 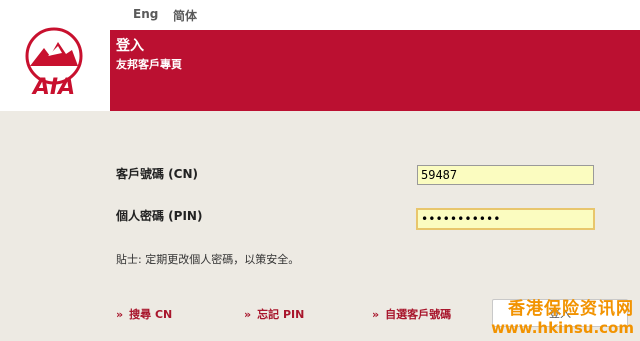 What do you see at coordinates (53, 86) in the screenshot?
I see `svg-text: AIA` at bounding box center [53, 86].